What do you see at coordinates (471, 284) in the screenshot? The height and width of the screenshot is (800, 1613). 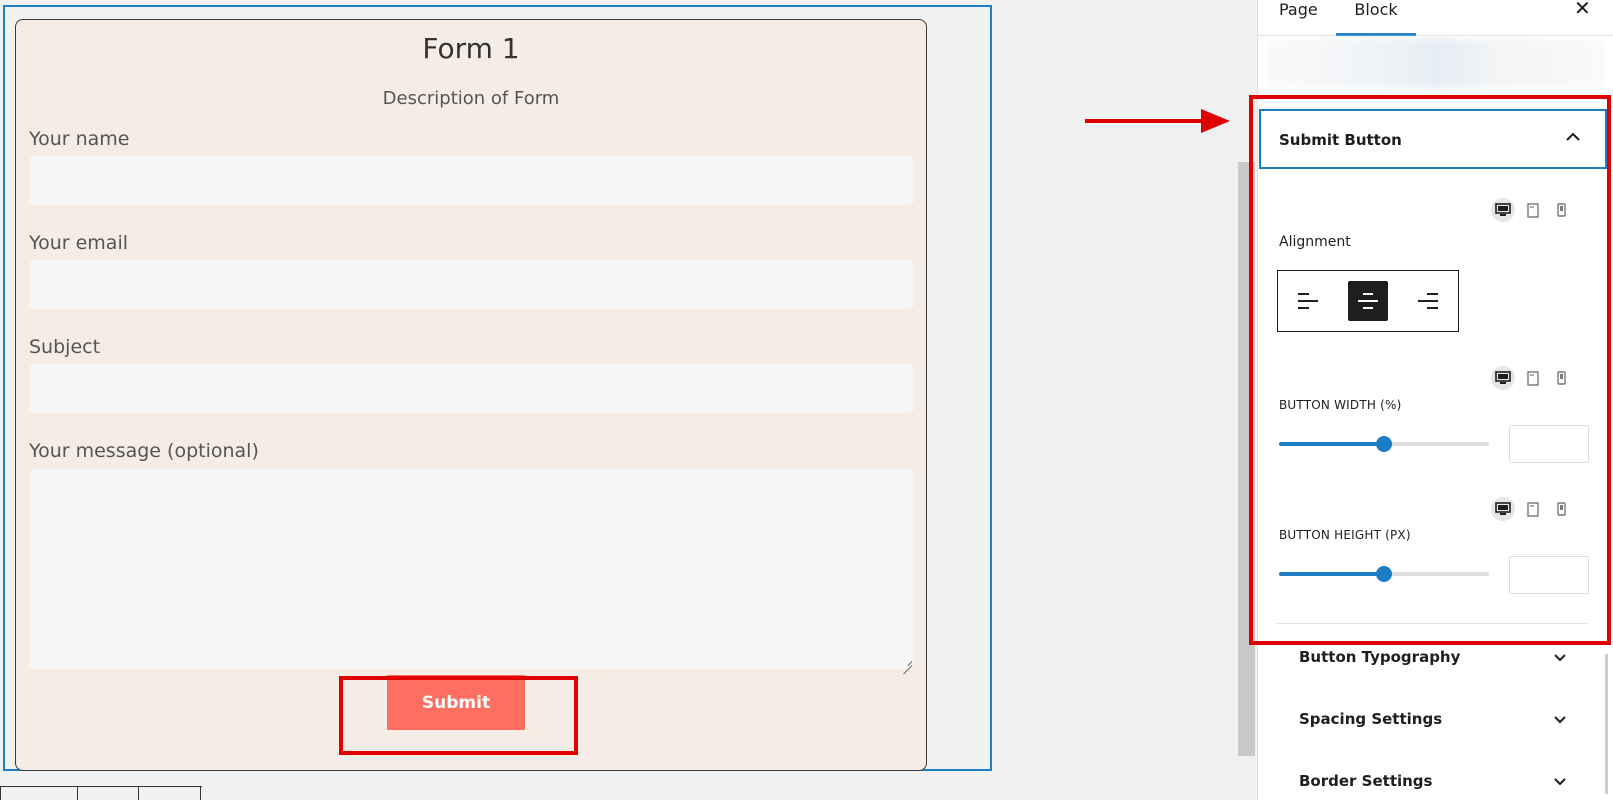 I see `email-input` at bounding box center [471, 284].